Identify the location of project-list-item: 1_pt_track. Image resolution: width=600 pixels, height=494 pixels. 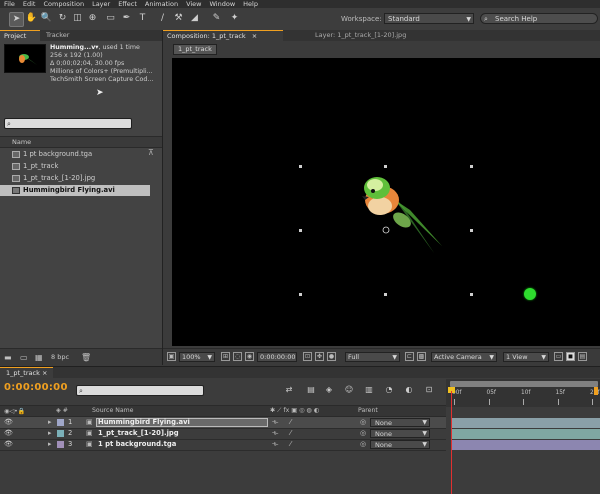
(75, 166).